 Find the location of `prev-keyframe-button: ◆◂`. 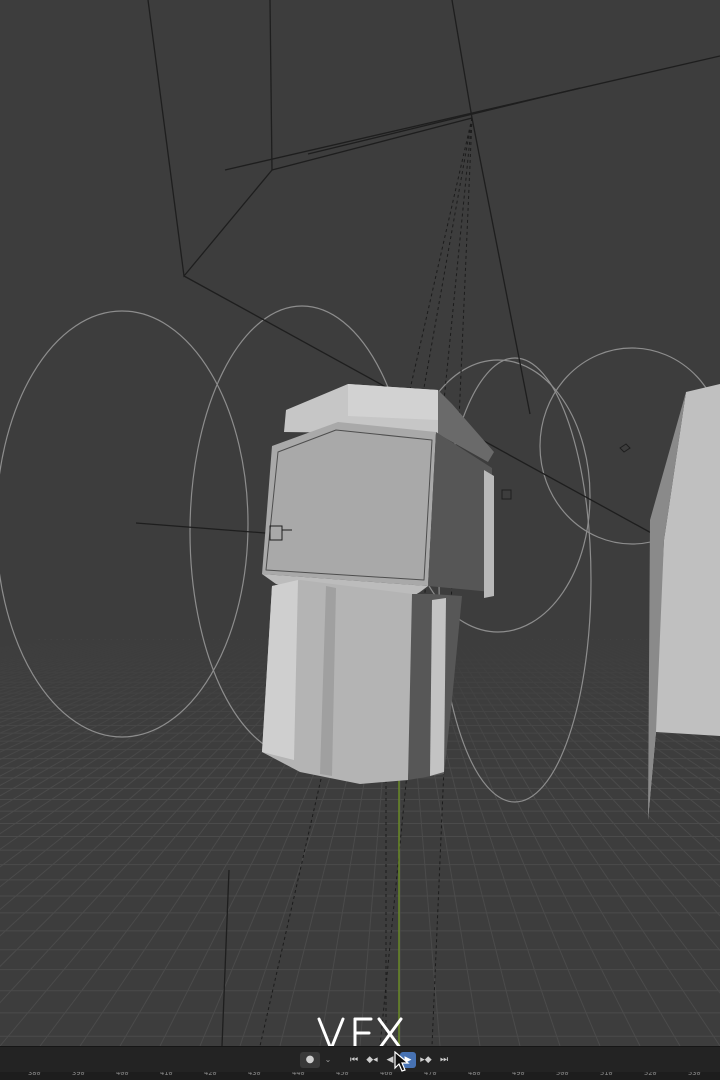

prev-keyframe-button: ◆◂ is located at coordinates (372, 1060).